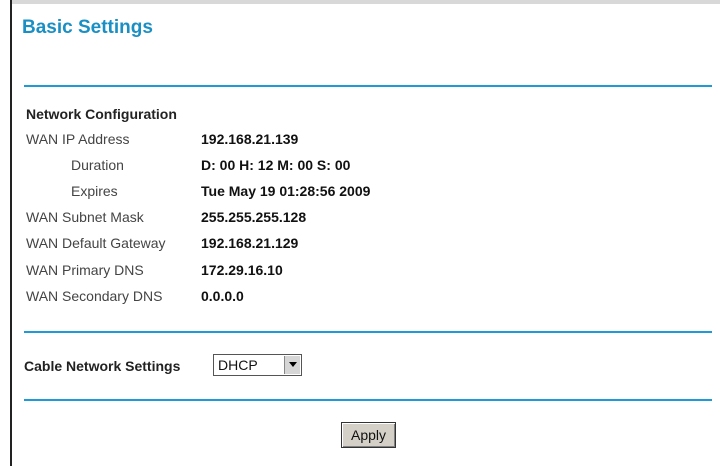  What do you see at coordinates (368, 400) in the screenshot?
I see `divider-bottom` at bounding box center [368, 400].